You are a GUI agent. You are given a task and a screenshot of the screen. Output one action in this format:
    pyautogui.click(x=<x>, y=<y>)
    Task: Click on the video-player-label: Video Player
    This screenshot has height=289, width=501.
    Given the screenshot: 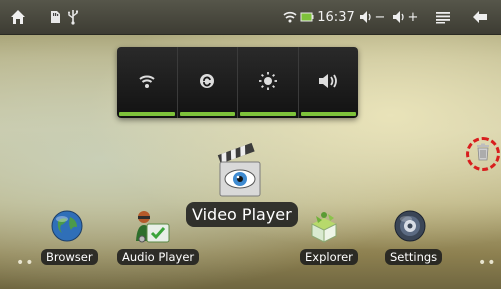 What is the action you would take?
    pyautogui.click(x=242, y=214)
    